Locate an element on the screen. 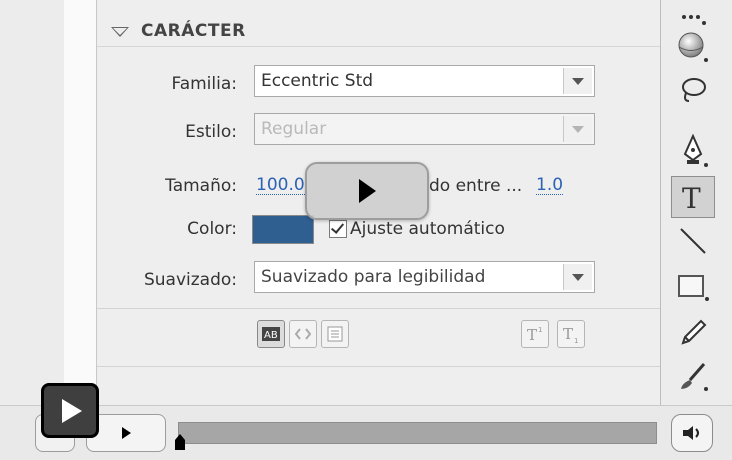 The image size is (732, 460). line-icon is located at coordinates (693, 241).